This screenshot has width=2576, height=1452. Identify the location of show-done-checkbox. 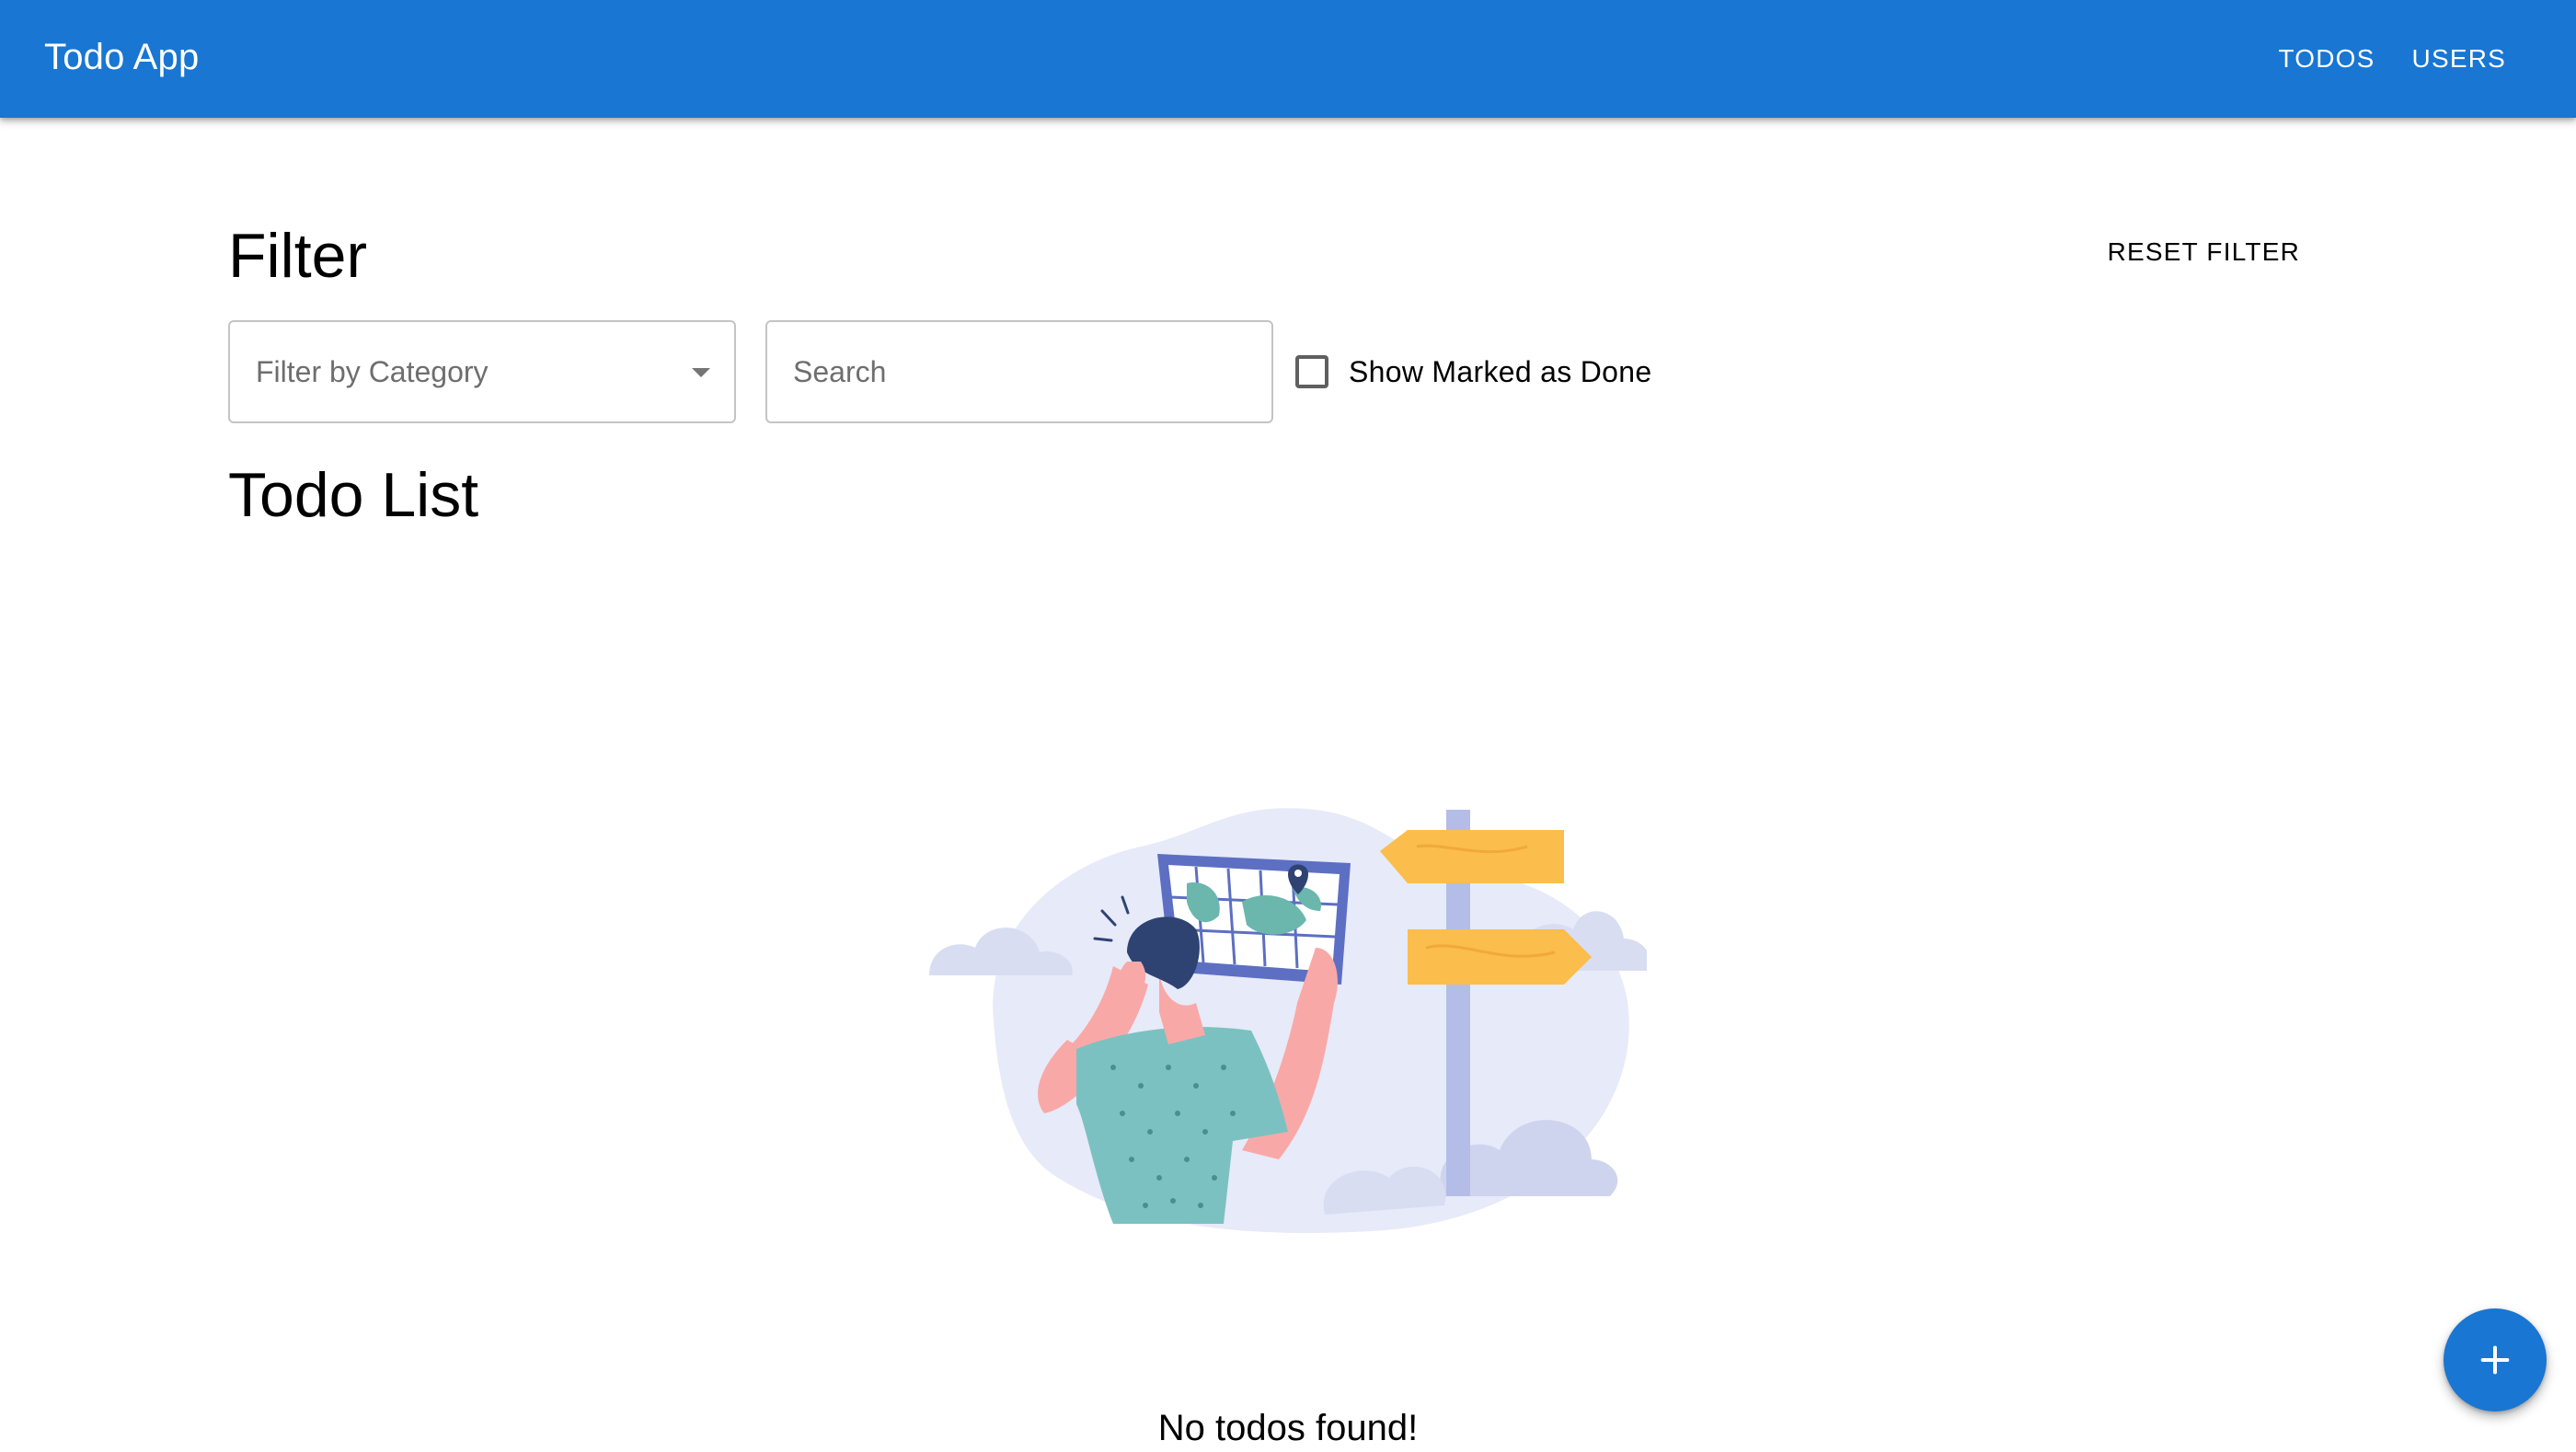
(1311, 371).